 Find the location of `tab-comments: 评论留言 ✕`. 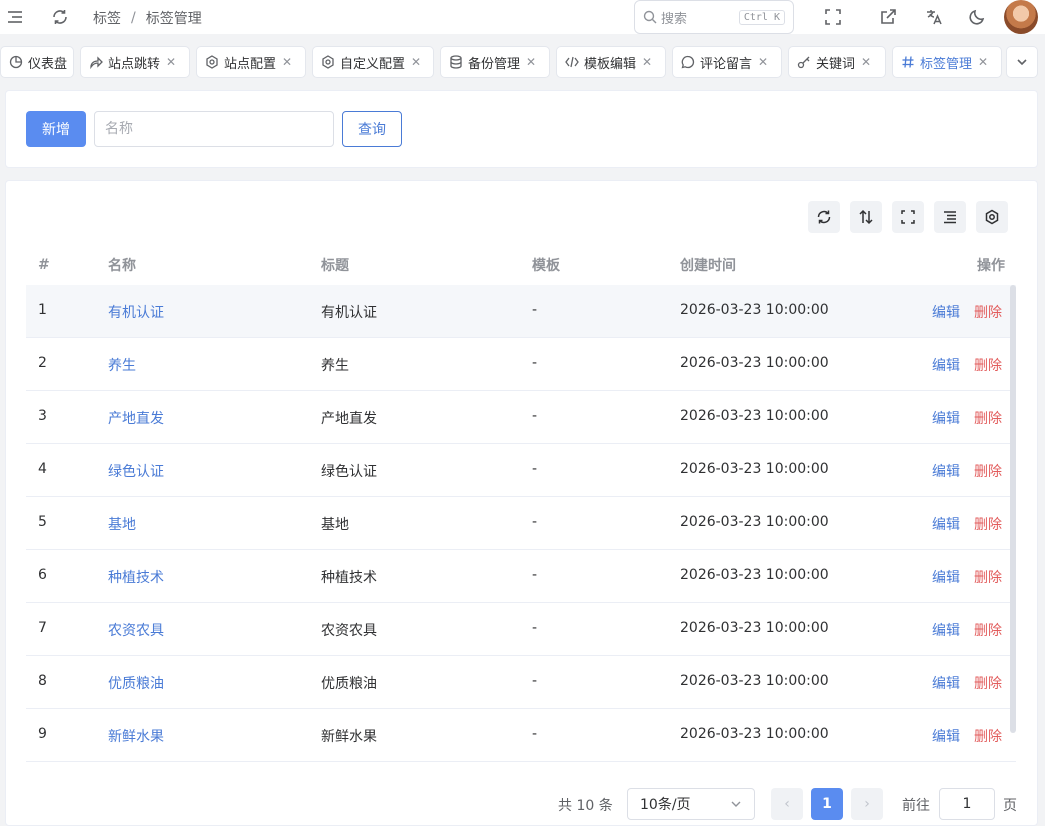

tab-comments: 评论留言 ✕ is located at coordinates (727, 62).